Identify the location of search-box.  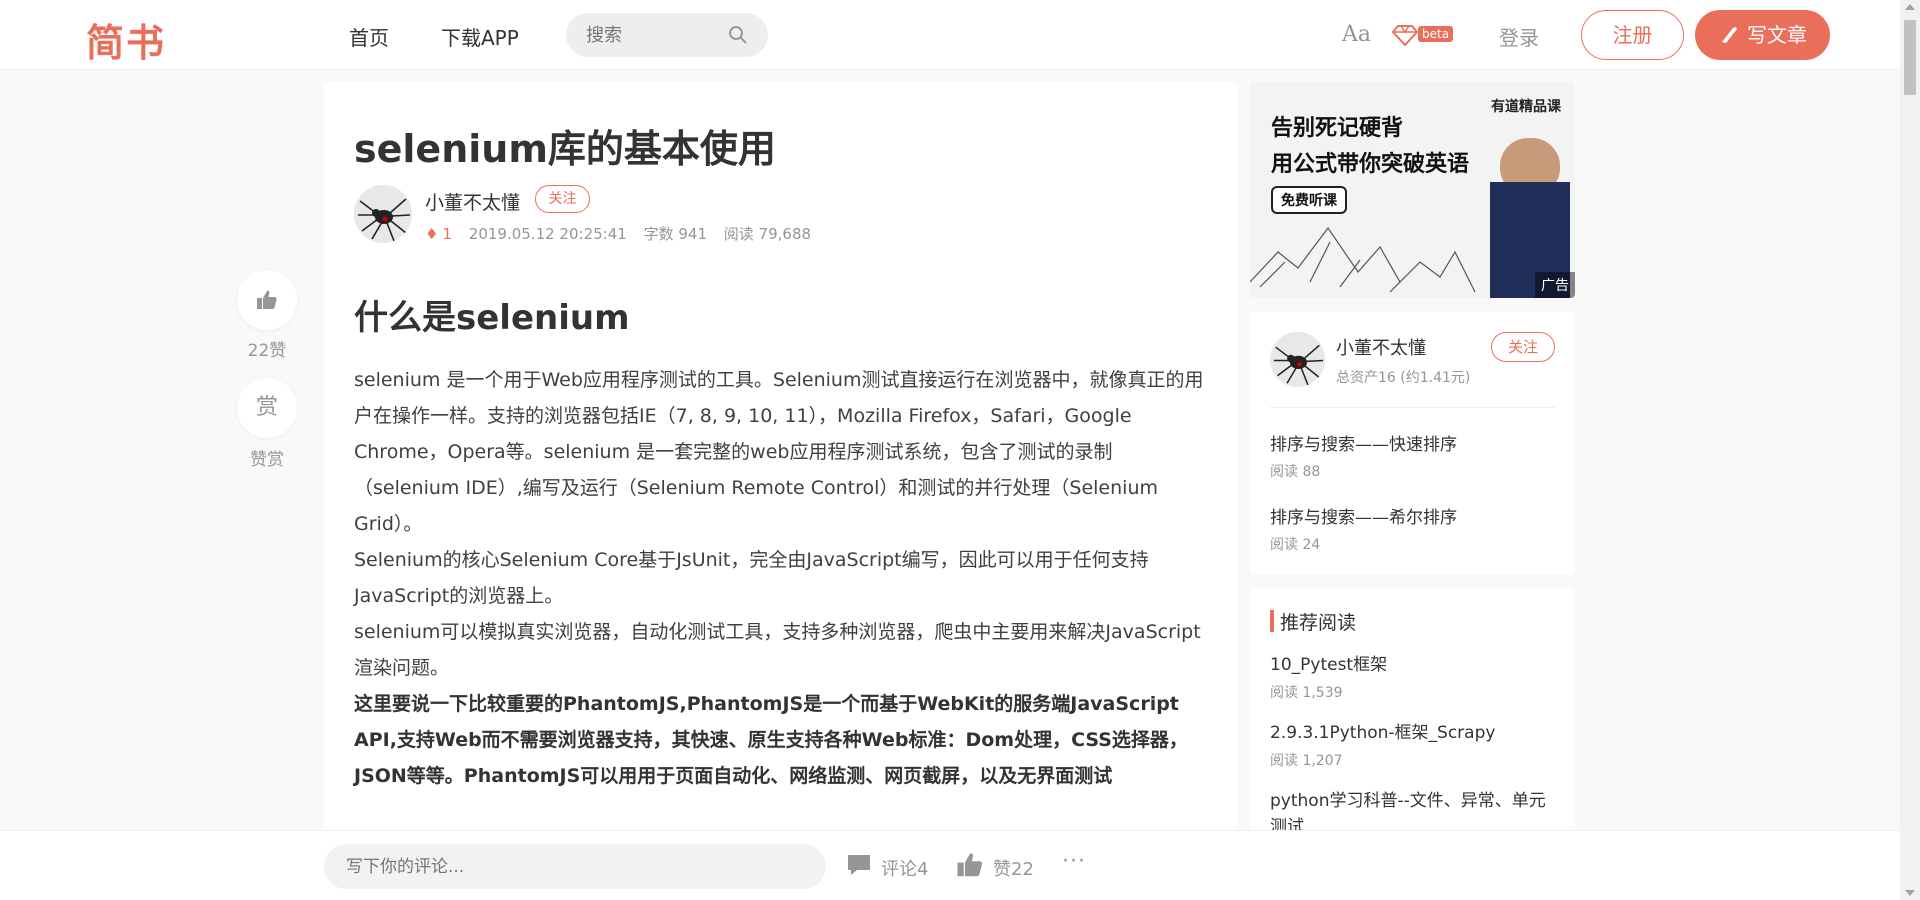
(667, 35).